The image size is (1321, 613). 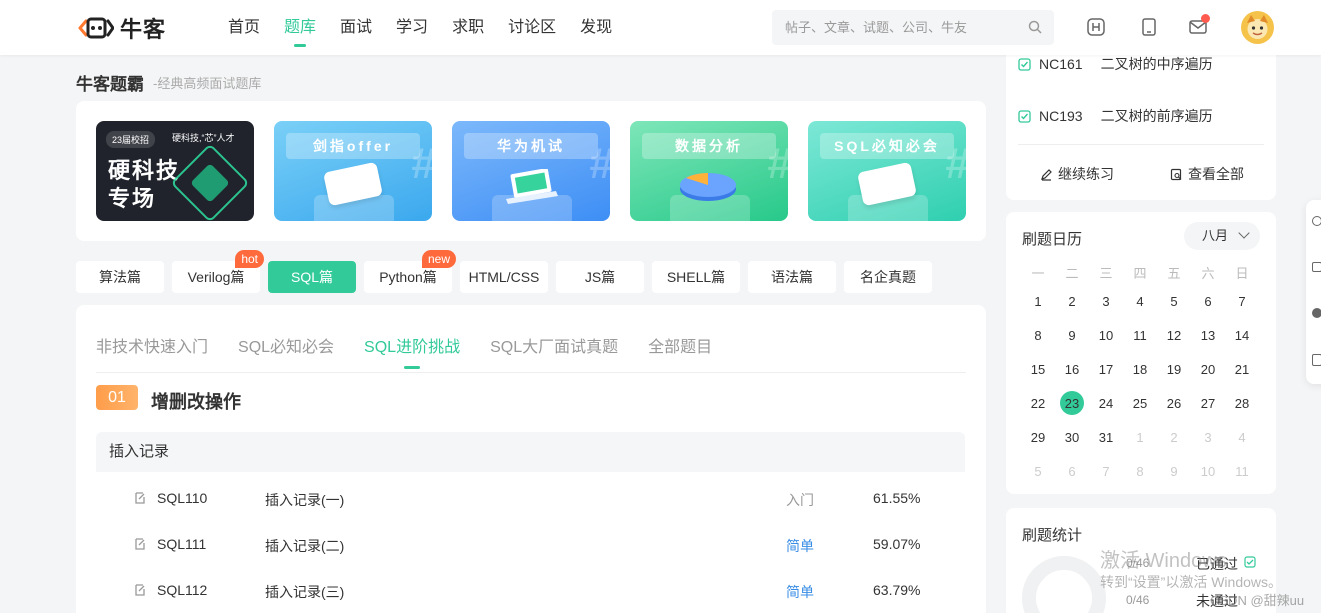 I want to click on main-nav: 首页 题库 面试 学习 求职 讨论区 发现, so click(x=432, y=27).